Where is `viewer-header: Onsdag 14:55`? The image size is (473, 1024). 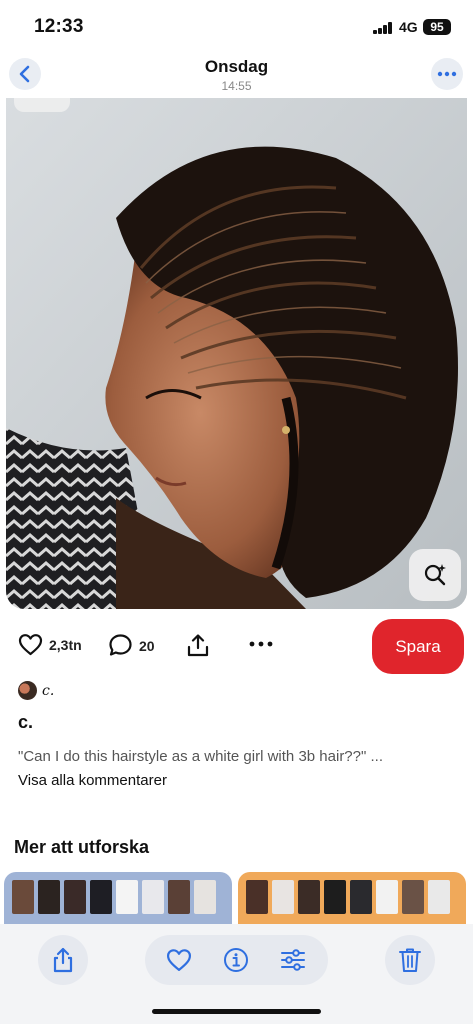
viewer-header: Onsdag 14:55 is located at coordinates (236, 75).